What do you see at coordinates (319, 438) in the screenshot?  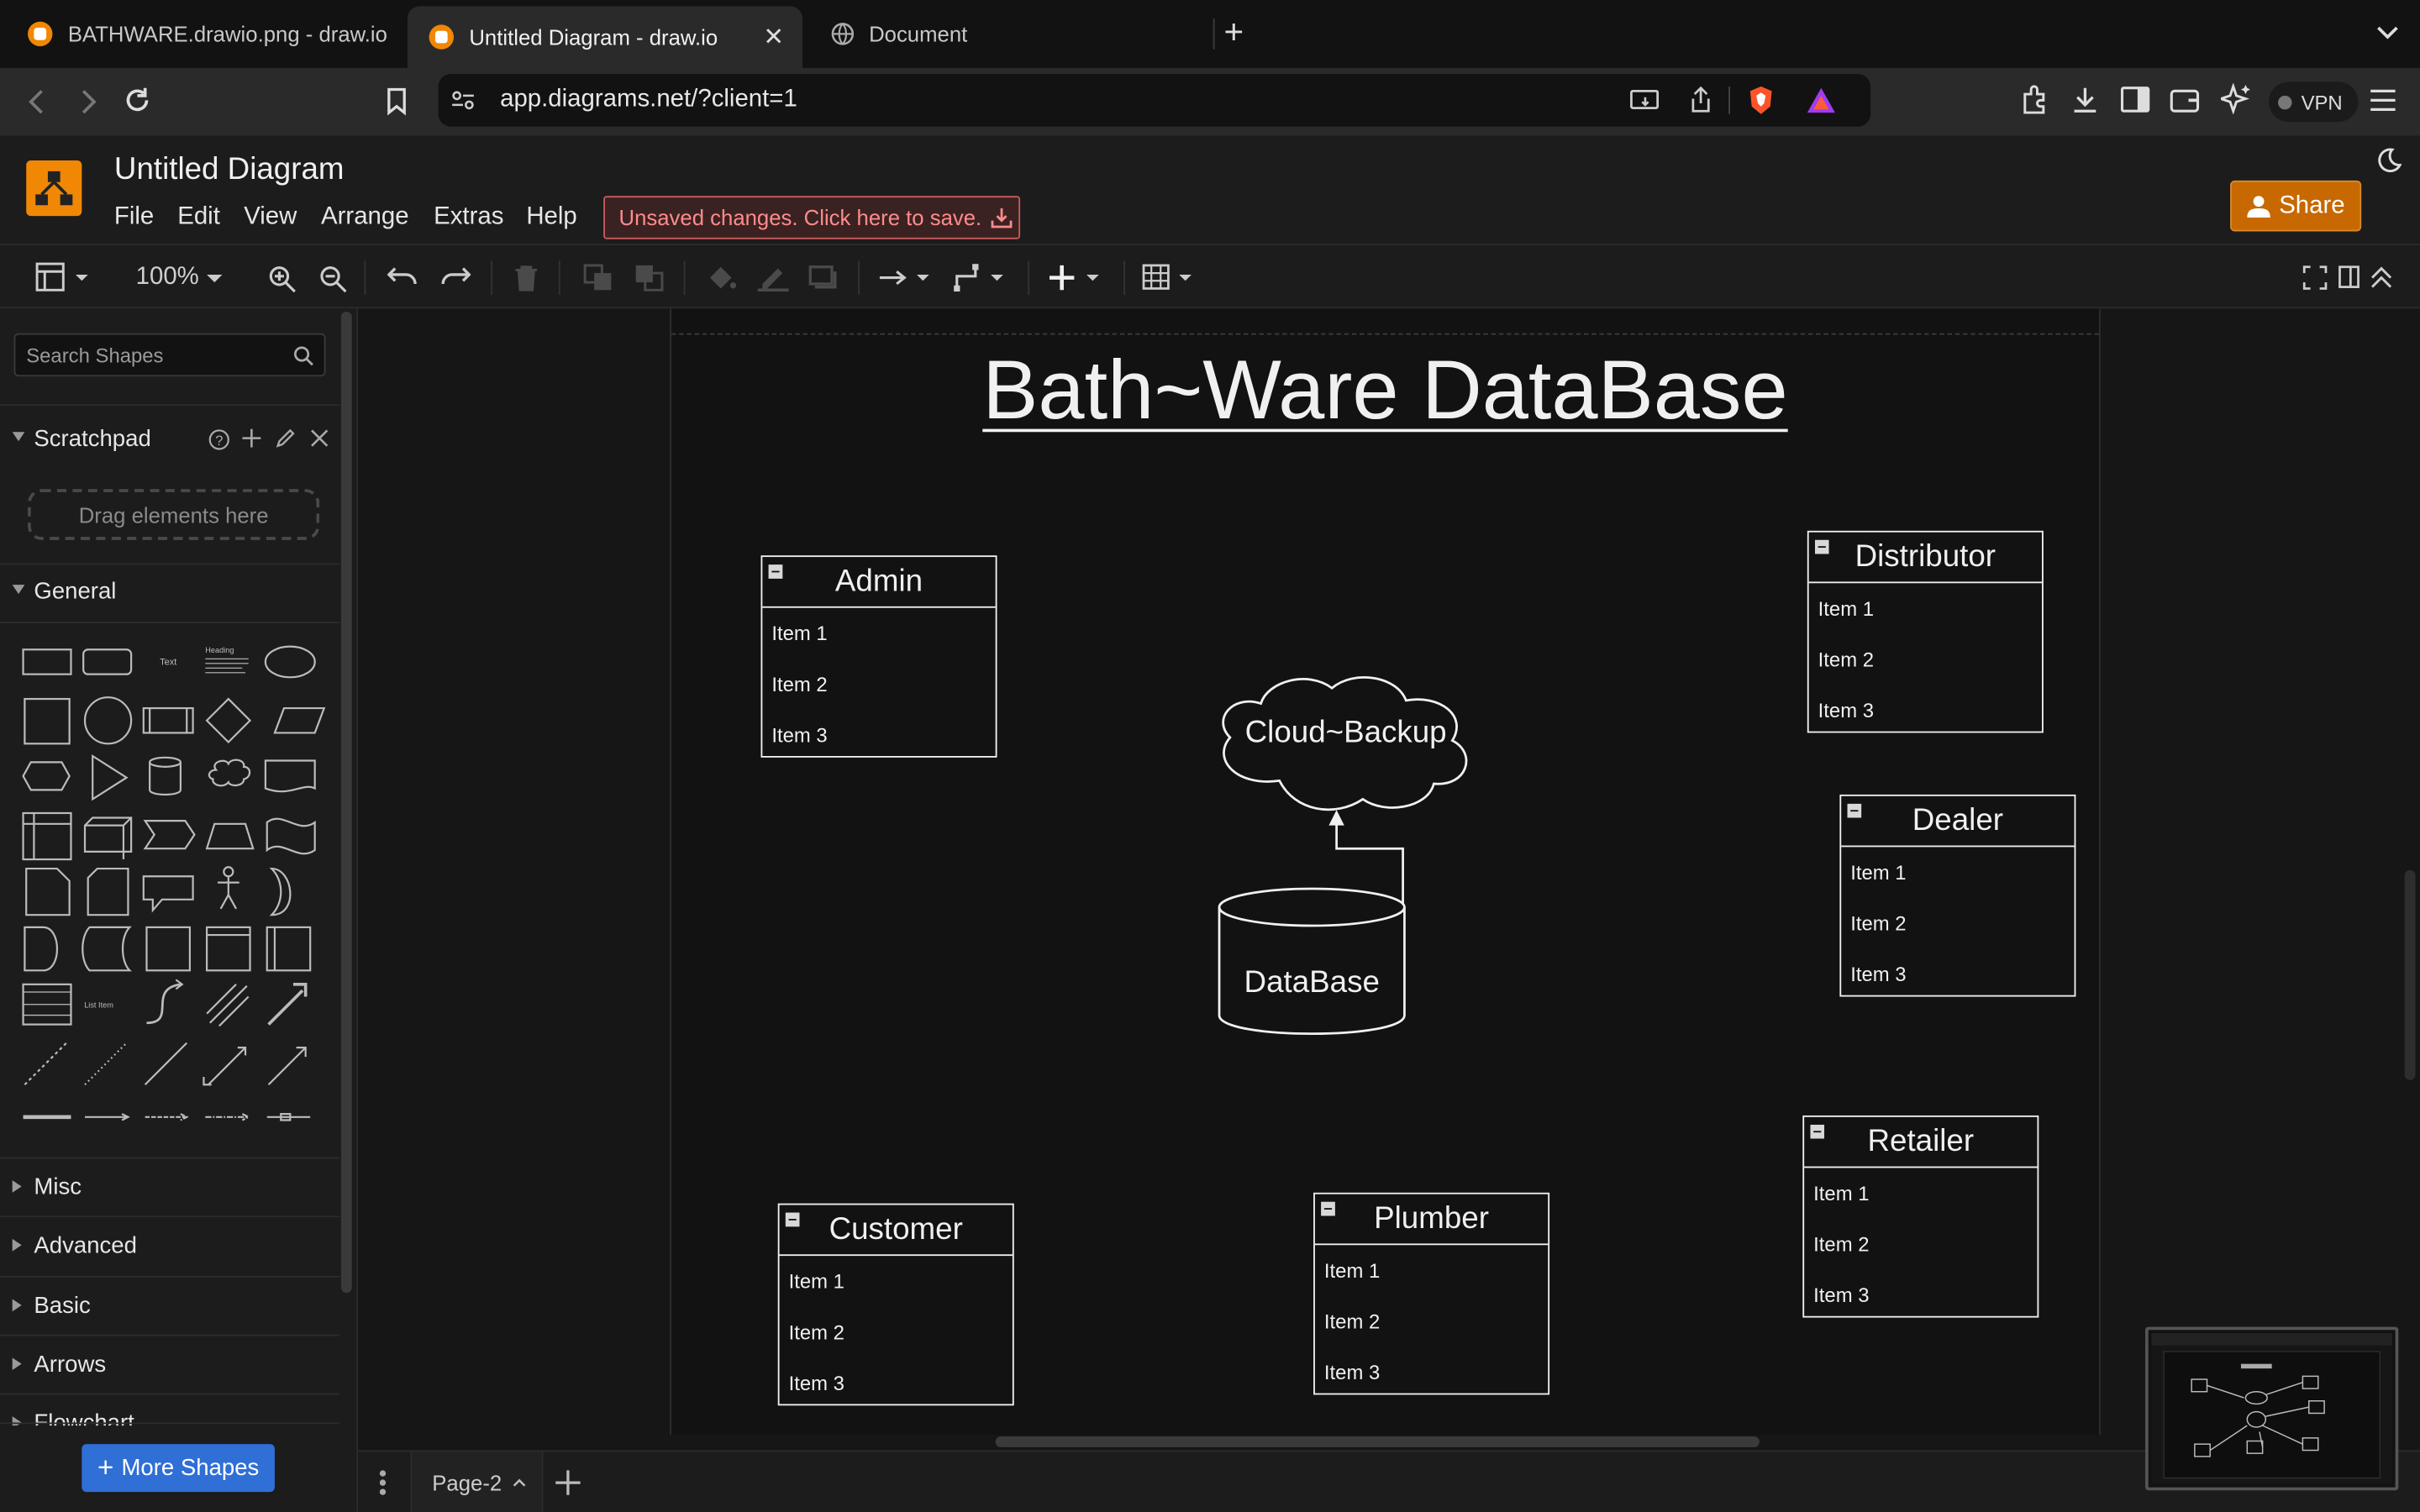 I see `close-scratchpad-icon` at bounding box center [319, 438].